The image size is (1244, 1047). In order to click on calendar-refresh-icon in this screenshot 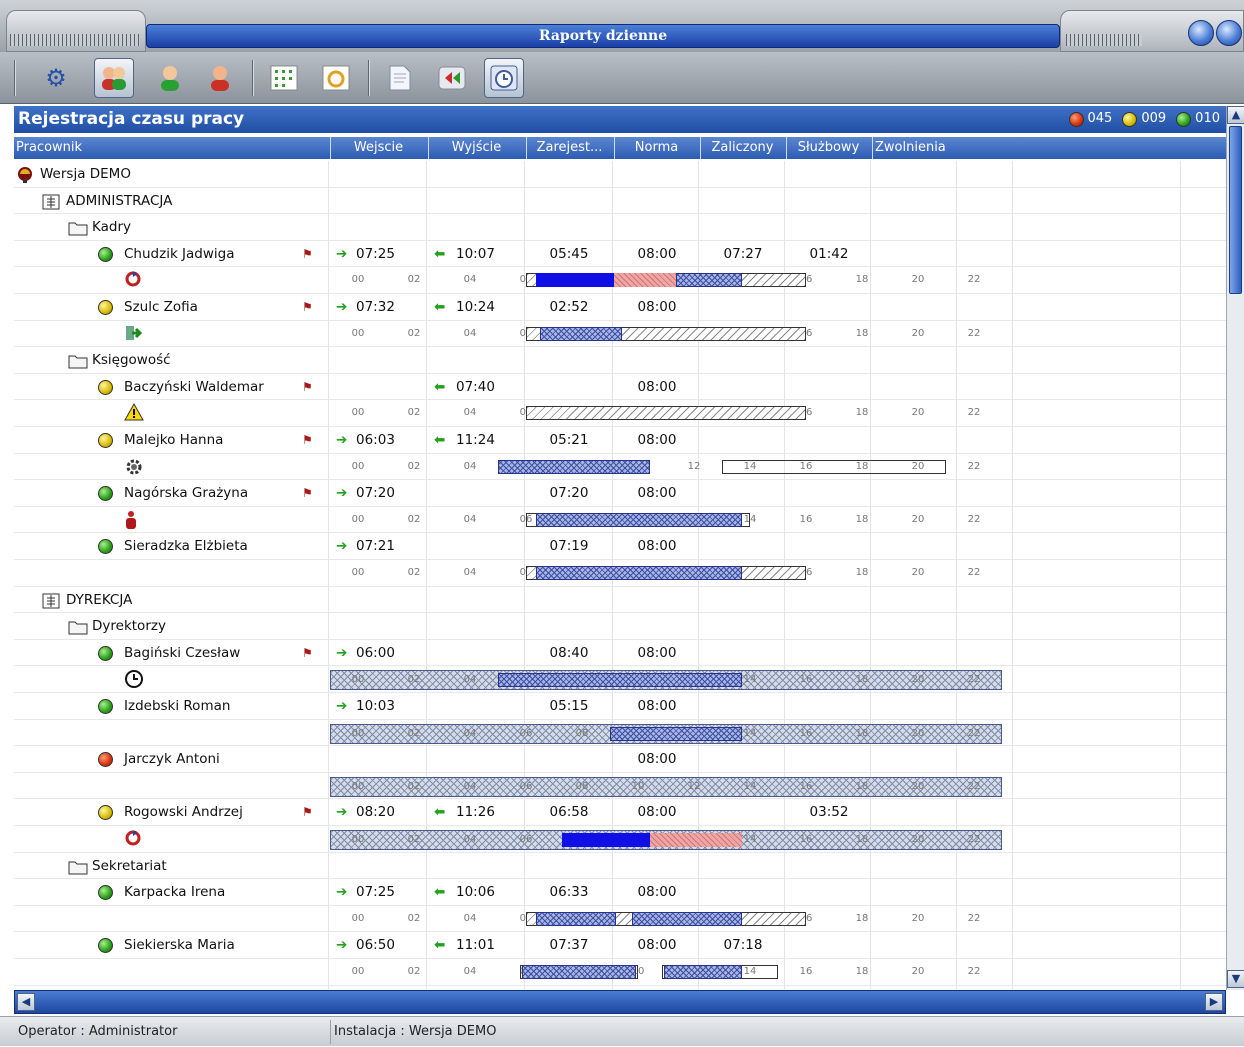, I will do `click(336, 78)`.